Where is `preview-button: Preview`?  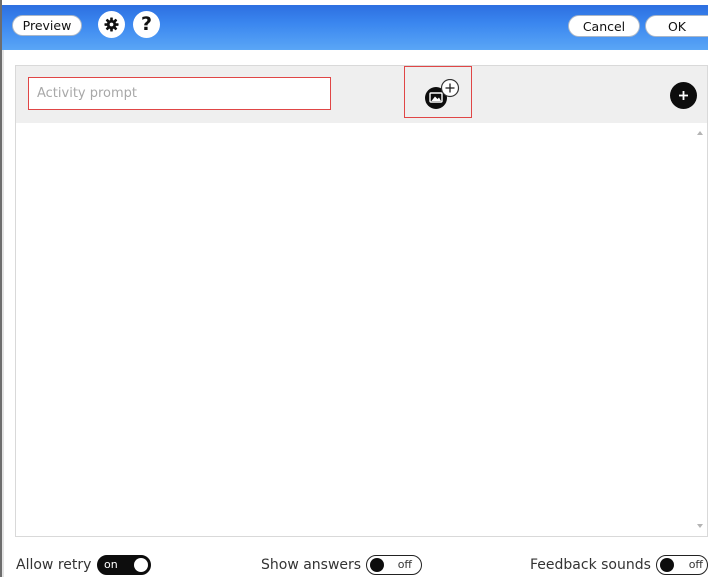 preview-button: Preview is located at coordinates (47, 25).